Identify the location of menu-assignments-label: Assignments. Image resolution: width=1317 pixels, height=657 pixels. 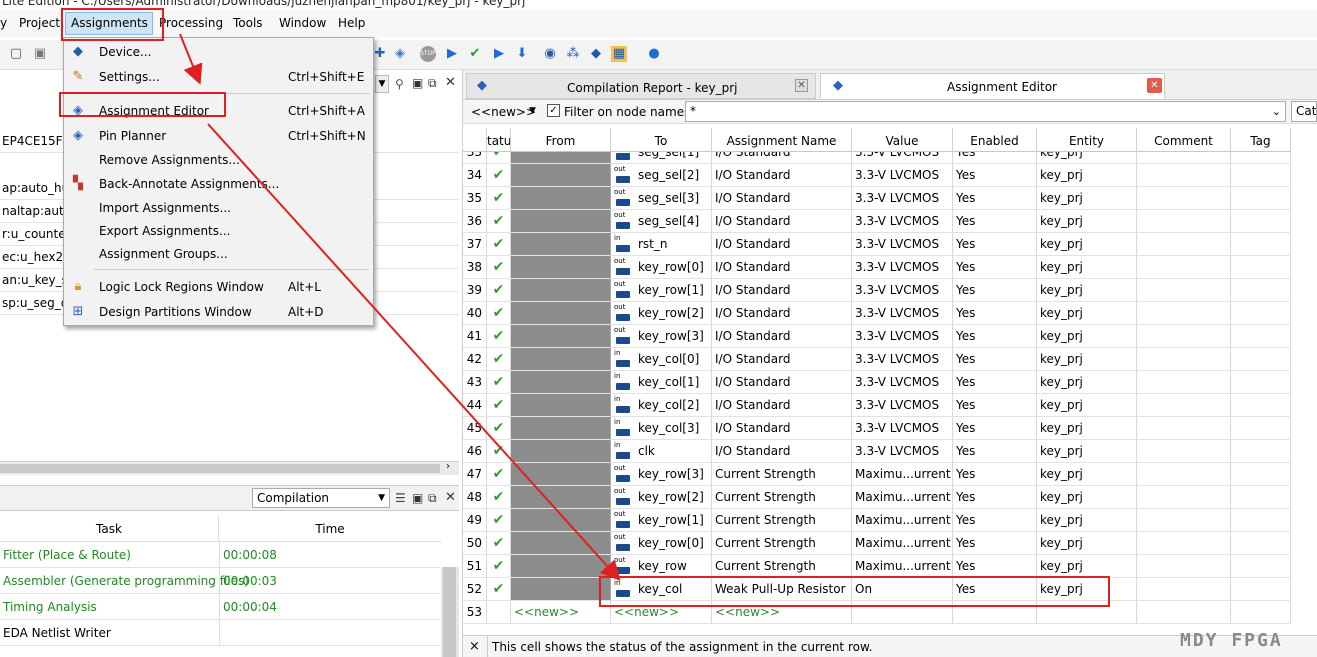
(109, 23).